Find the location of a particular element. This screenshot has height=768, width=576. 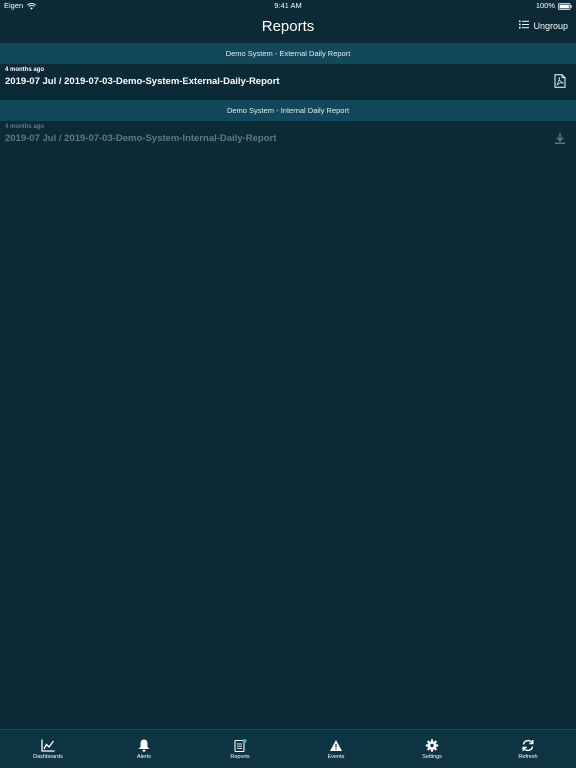

section-header-internal: Demo System - Internal Daily Report is located at coordinates (288, 110).